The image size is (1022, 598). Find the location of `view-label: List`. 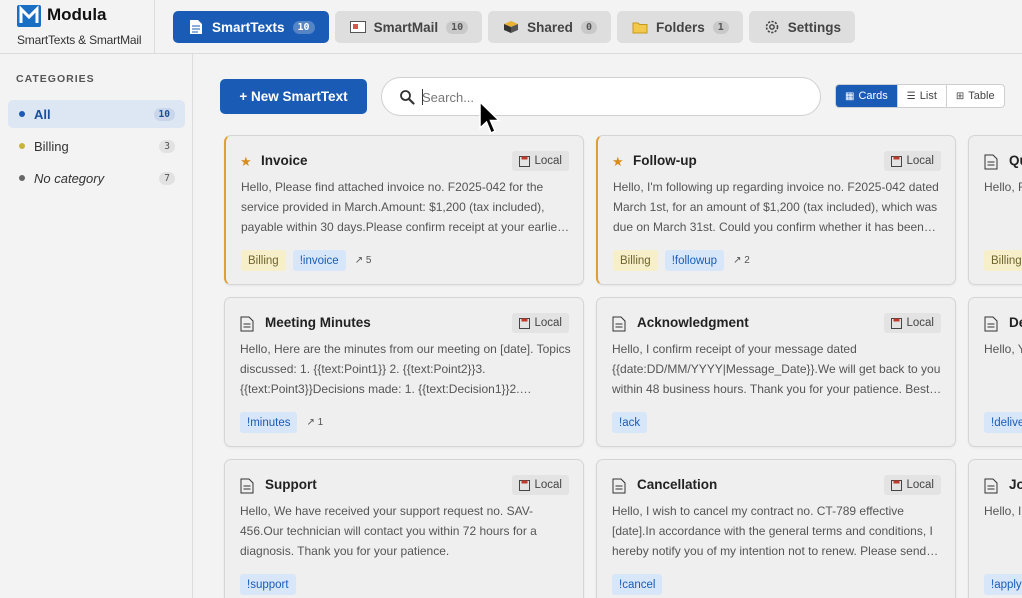

view-label: List is located at coordinates (928, 96).